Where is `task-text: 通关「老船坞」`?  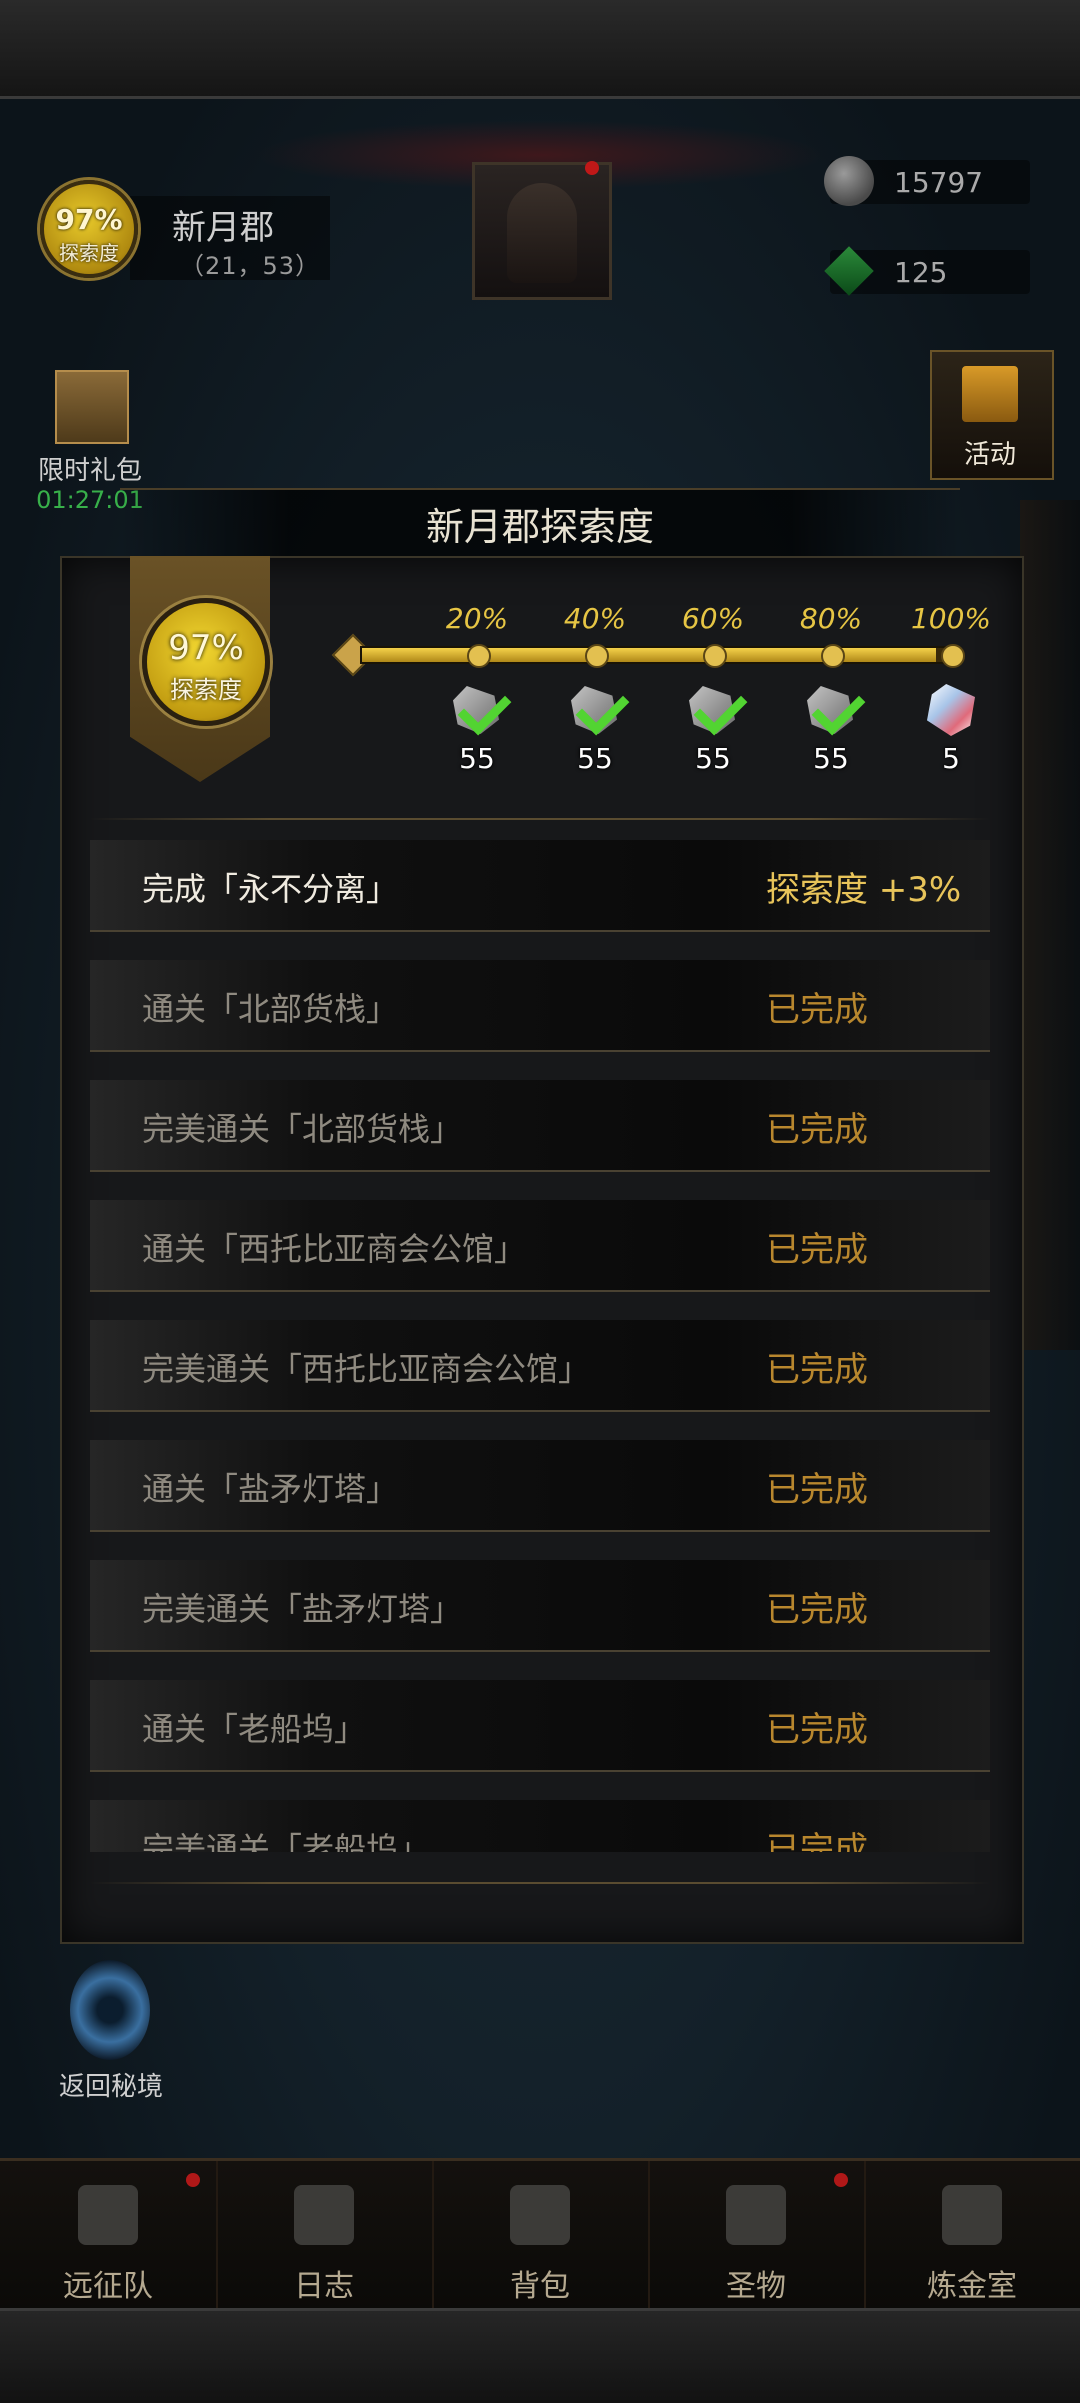 task-text: 通关「老船坞」 is located at coordinates (254, 1729).